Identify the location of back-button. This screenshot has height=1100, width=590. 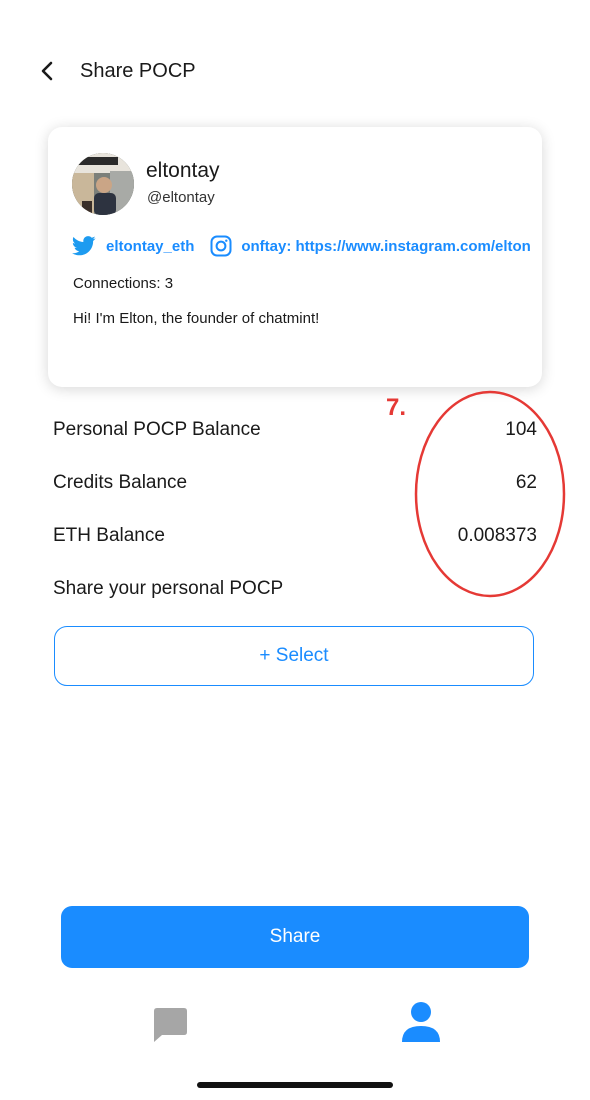
(53, 71).